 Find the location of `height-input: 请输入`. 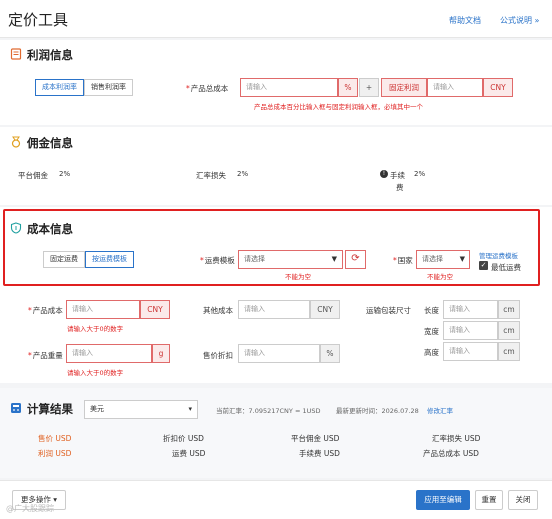

height-input: 请输入 is located at coordinates (470, 351).